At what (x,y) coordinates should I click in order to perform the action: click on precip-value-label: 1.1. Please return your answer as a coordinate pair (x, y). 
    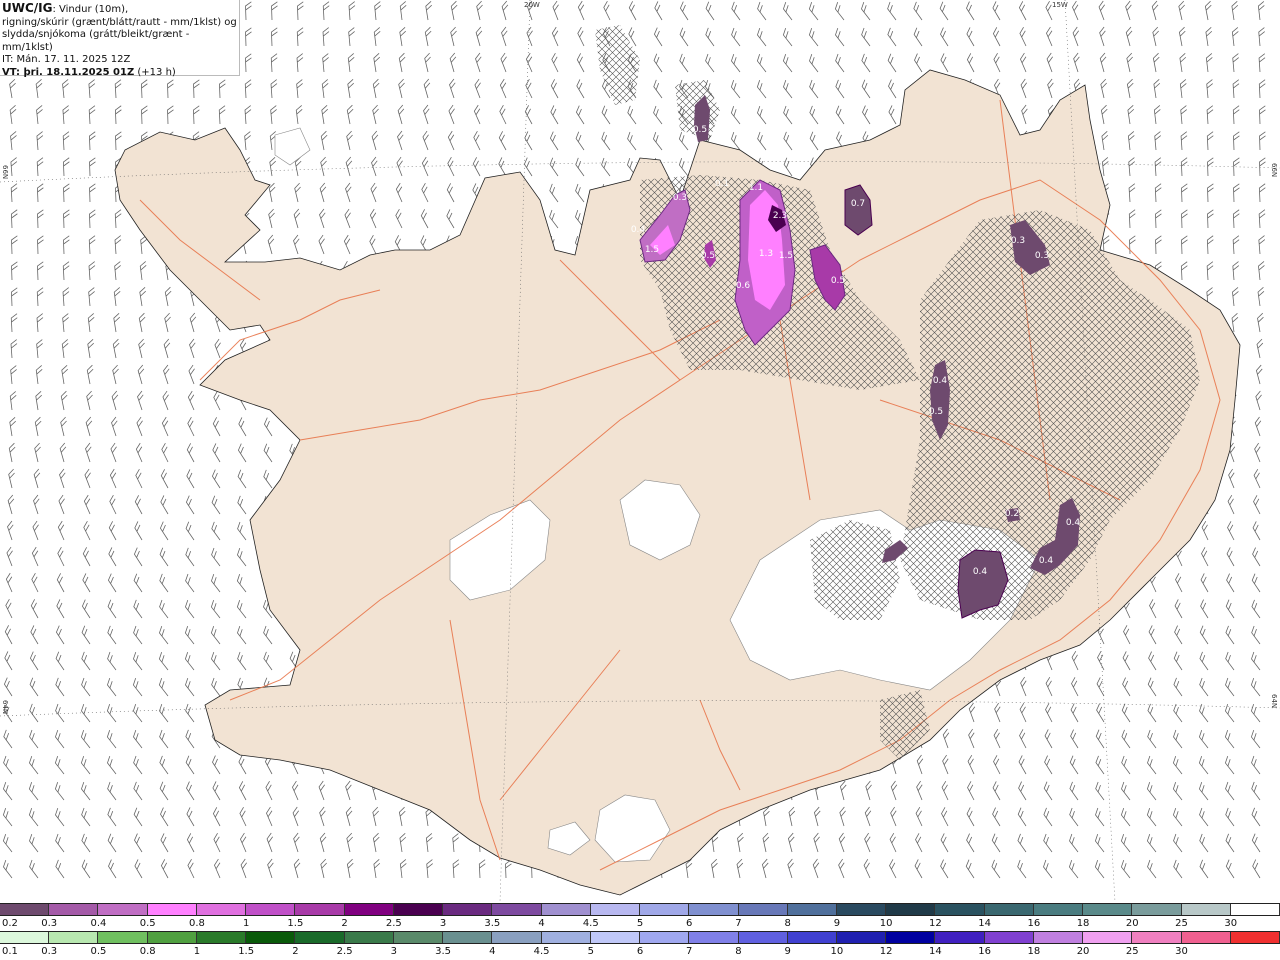
    Looking at the image, I should click on (756, 188).